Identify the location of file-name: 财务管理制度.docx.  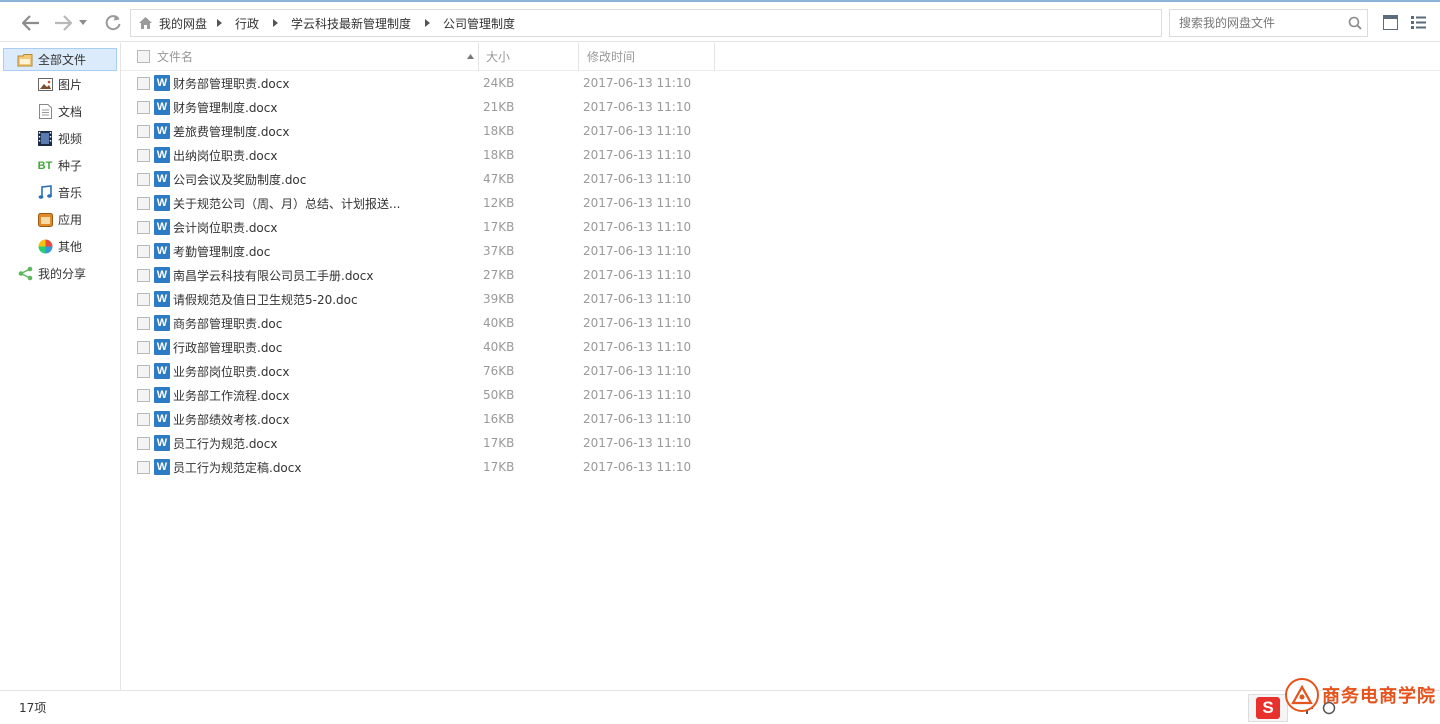
(328, 107).